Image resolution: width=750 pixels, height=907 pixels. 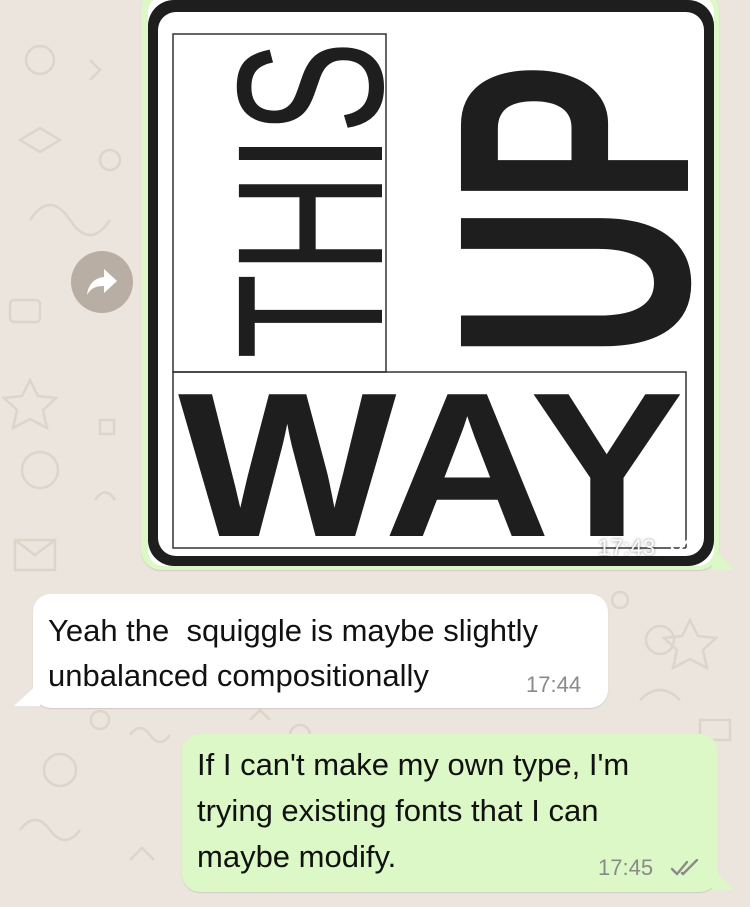 I want to click on forward-button, so click(x=102, y=282).